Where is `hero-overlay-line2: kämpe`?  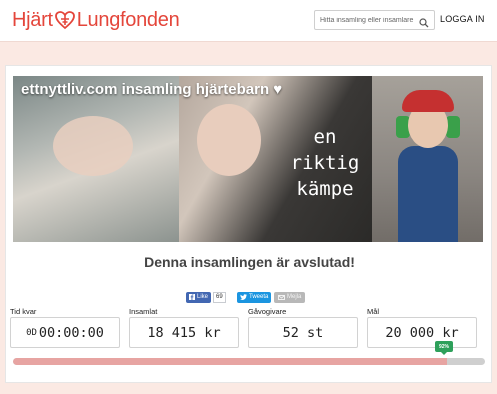
hero-overlay-line2: kämpe is located at coordinates (325, 189).